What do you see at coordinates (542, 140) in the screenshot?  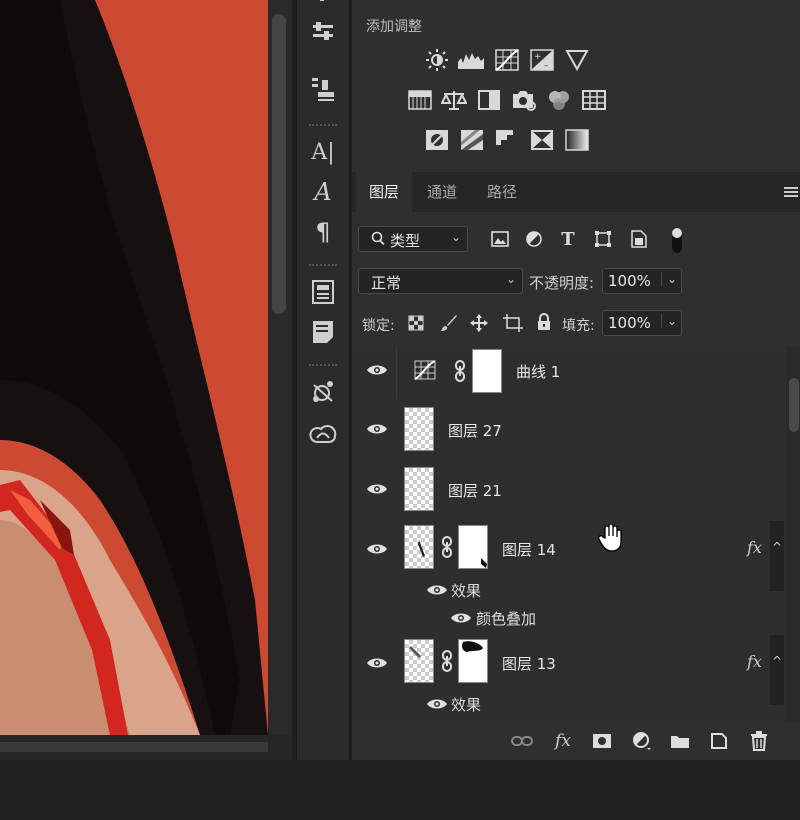 I see `selective-color-icon` at bounding box center [542, 140].